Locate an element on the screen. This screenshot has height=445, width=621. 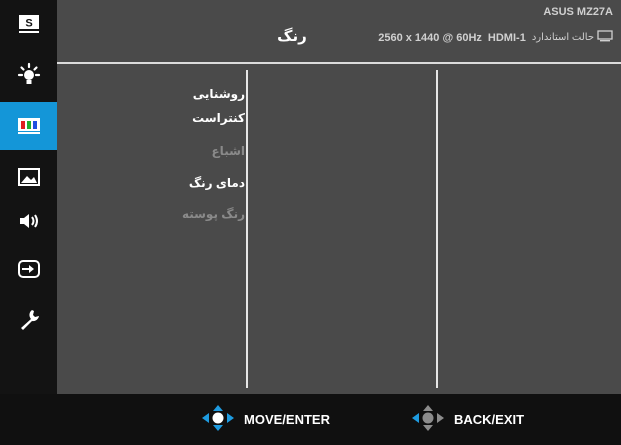
menu-item-saturation: اشباع is located at coordinates (228, 151).